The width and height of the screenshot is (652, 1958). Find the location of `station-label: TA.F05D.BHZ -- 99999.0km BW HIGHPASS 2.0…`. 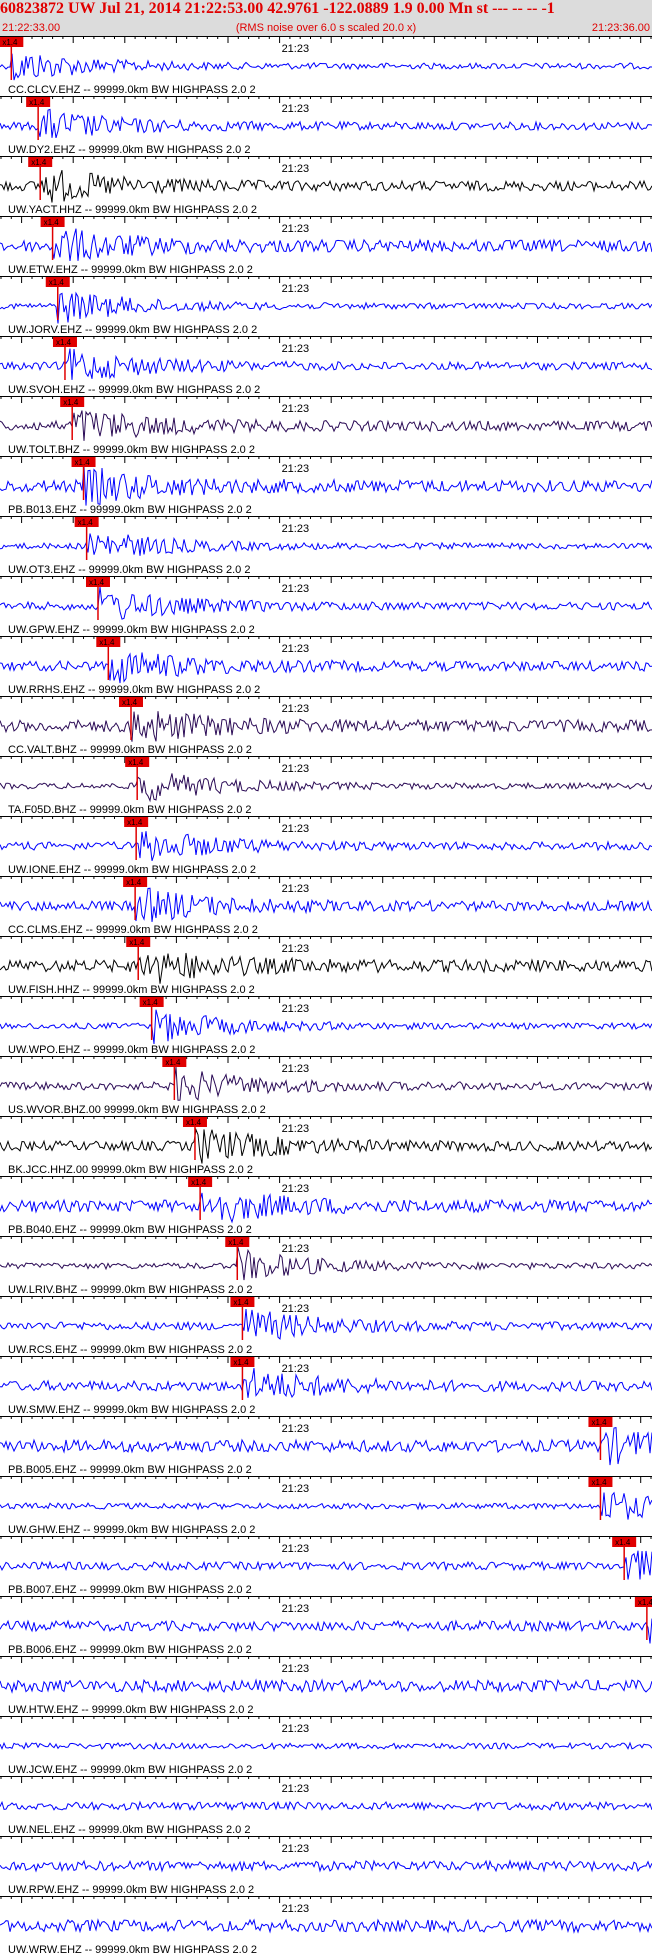

station-label: TA.F05D.BHZ -- 99999.0km BW HIGHPASS 2.0… is located at coordinates (130, 810).